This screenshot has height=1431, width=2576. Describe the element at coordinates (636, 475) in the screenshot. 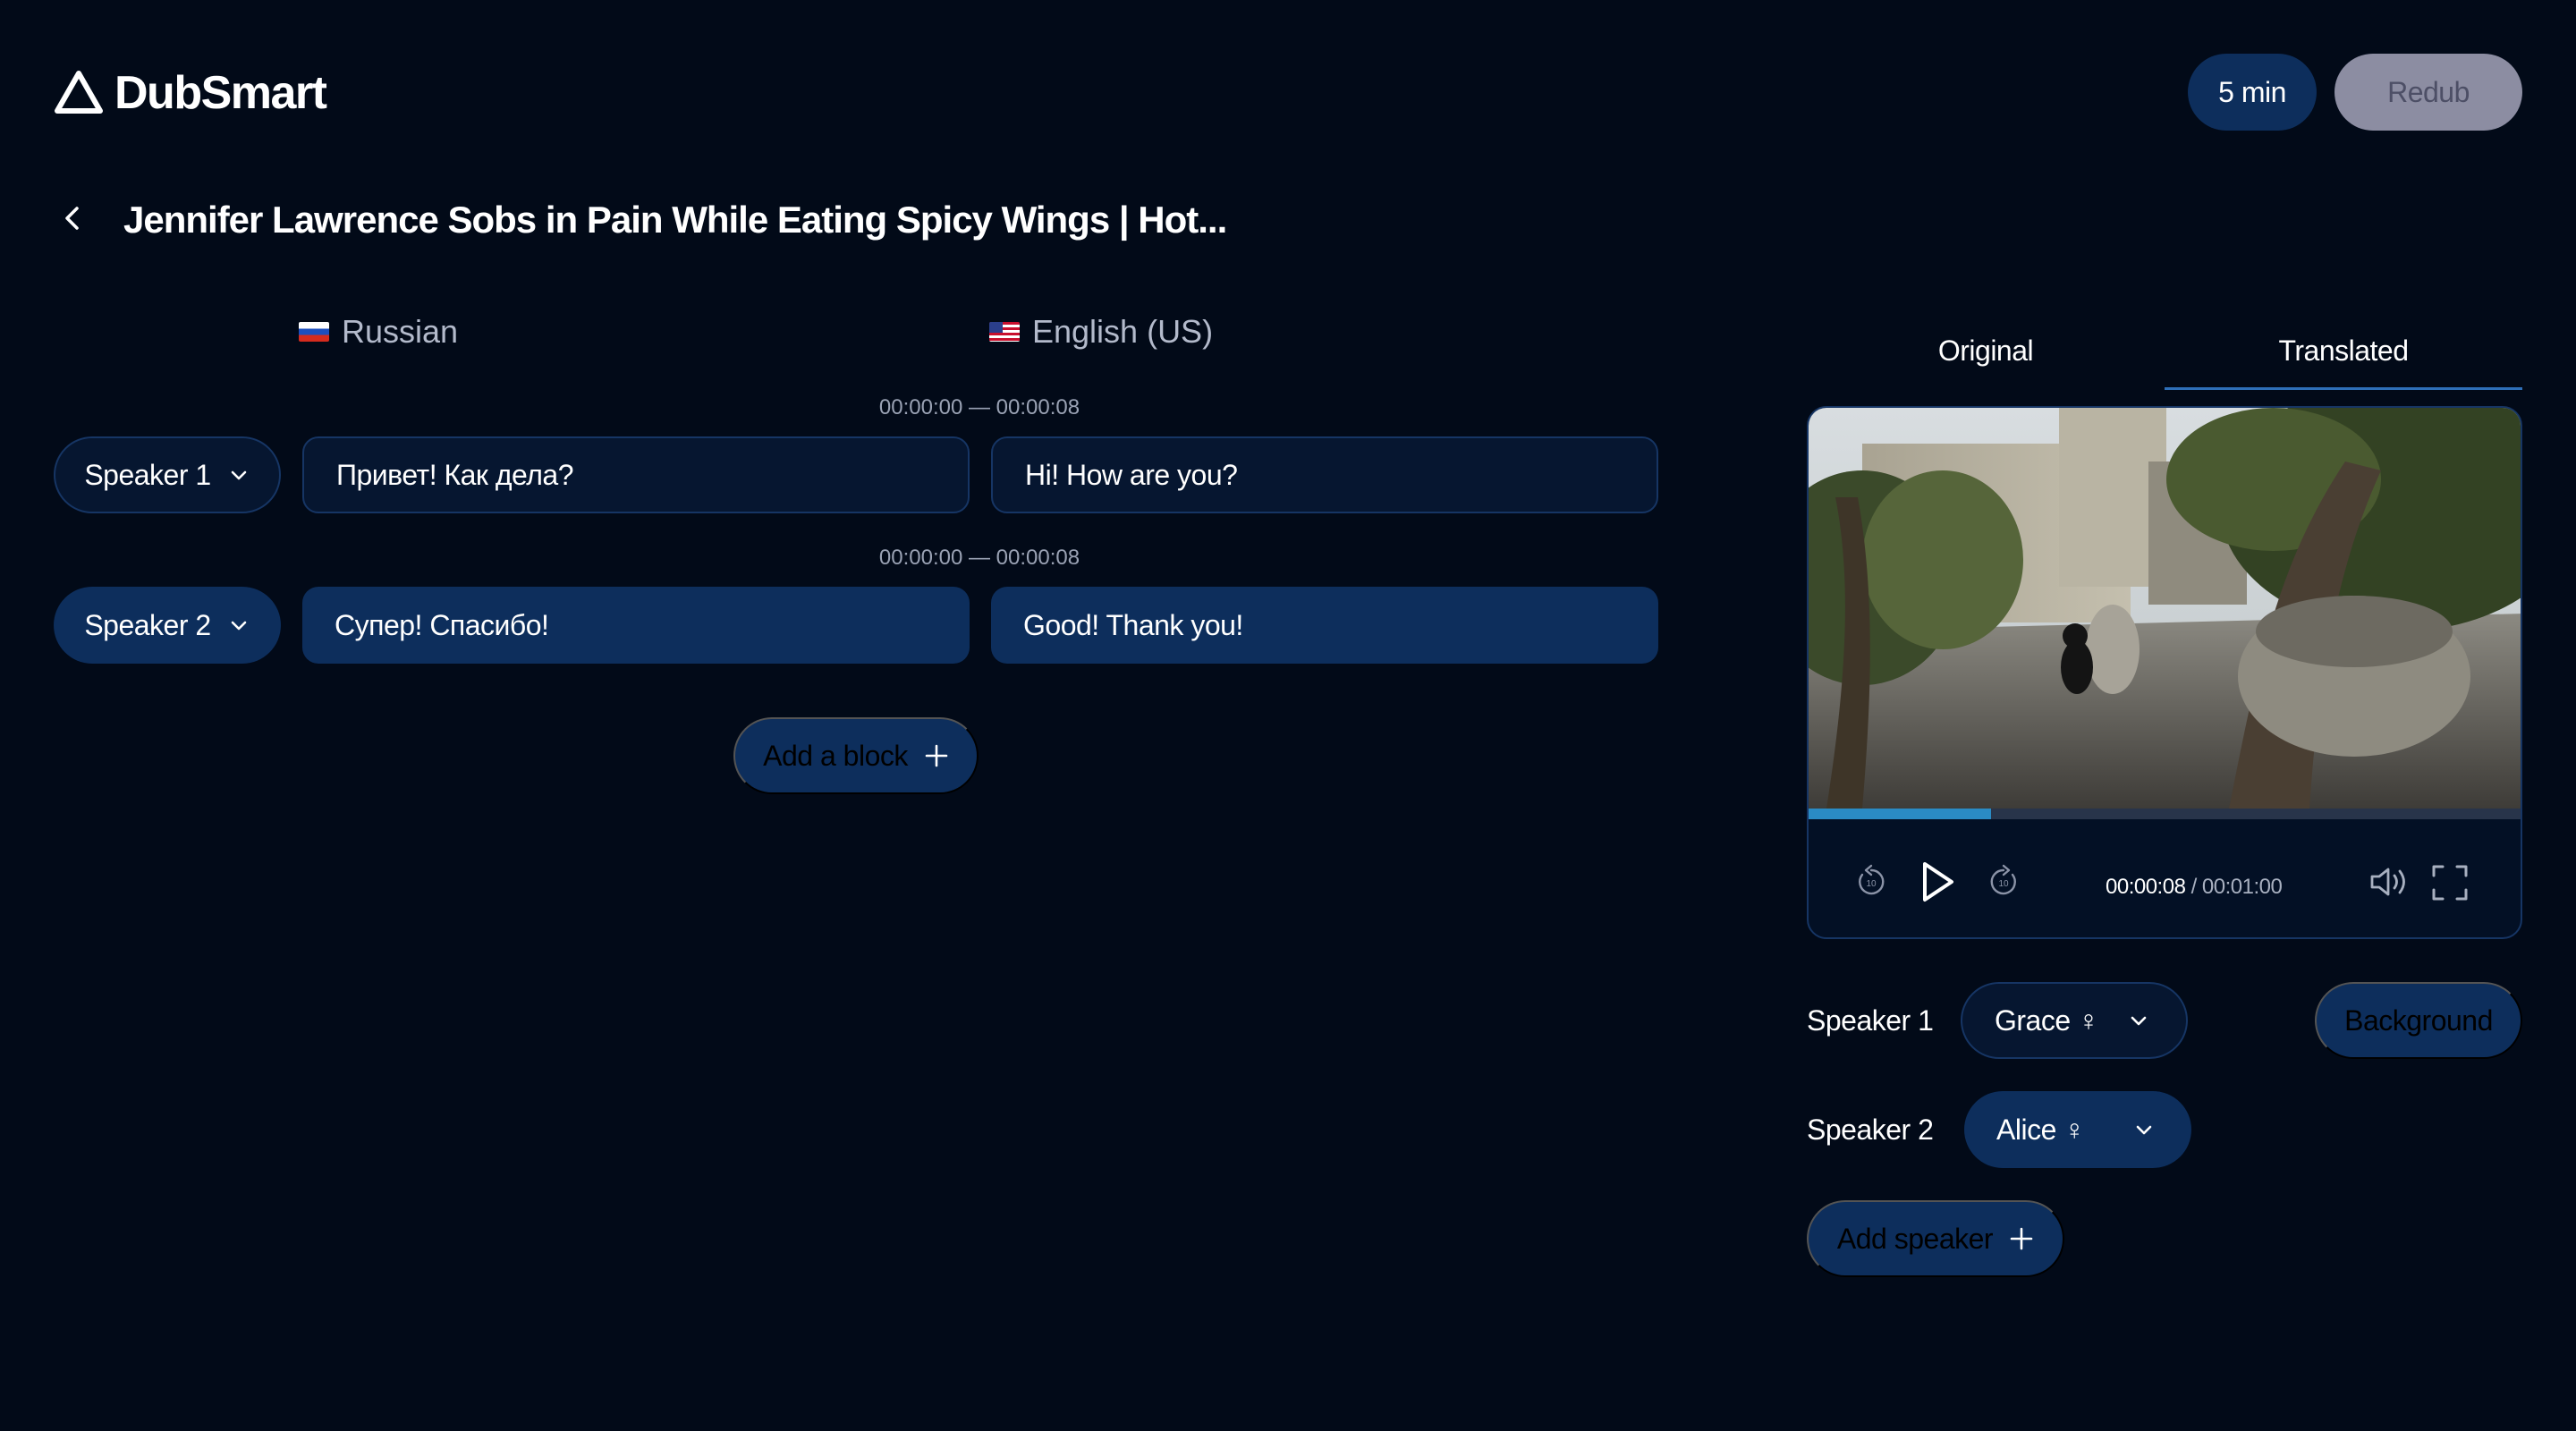

I see `source-text-field: Привет! Как дела?` at that location.